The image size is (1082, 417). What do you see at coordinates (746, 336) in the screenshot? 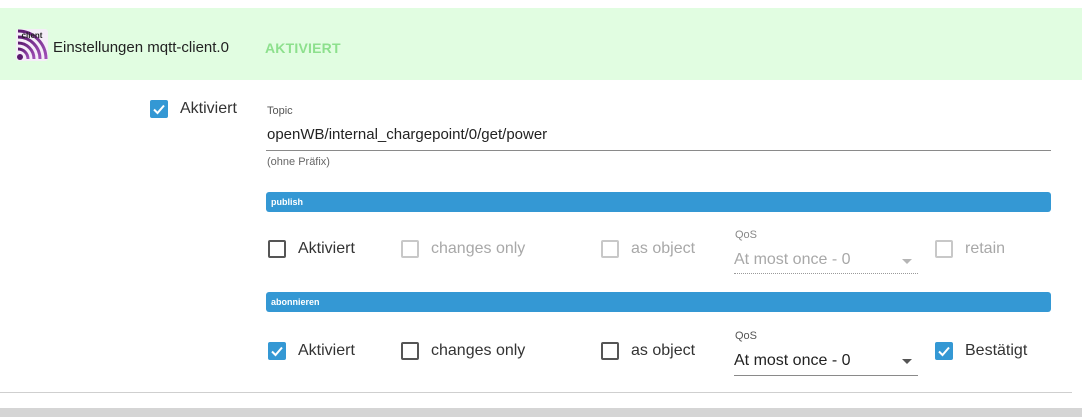
I see `subscribe-qos-label: QoS` at bounding box center [746, 336].